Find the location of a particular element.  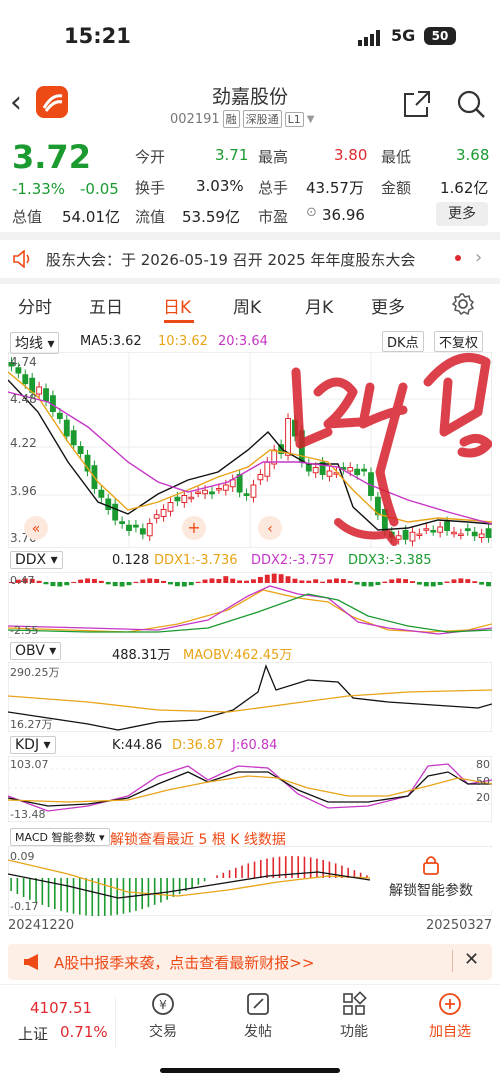

chevron-down-icon: ▼ is located at coordinates (311, 119).